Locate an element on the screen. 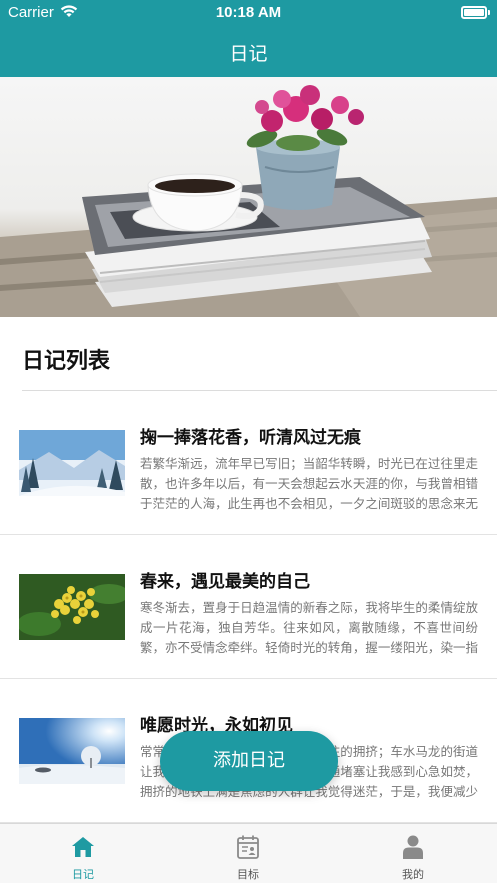 This screenshot has width=497, height=883. clock: 10:18 AM is located at coordinates (248, 12).